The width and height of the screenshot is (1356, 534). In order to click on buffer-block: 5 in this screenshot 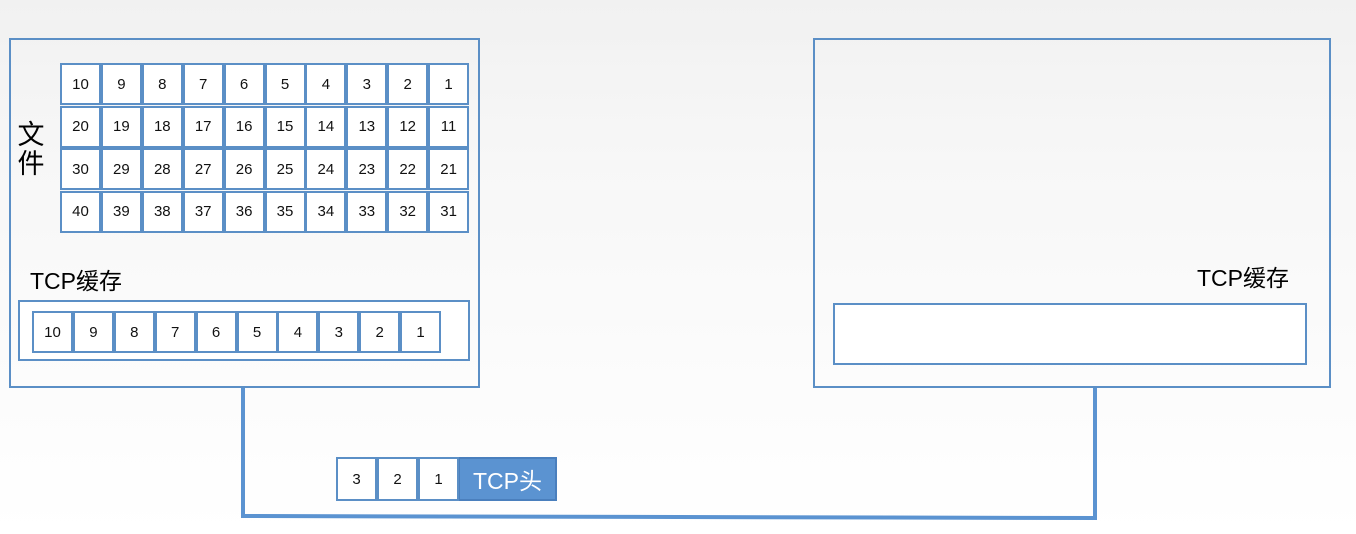, I will do `click(257, 332)`.